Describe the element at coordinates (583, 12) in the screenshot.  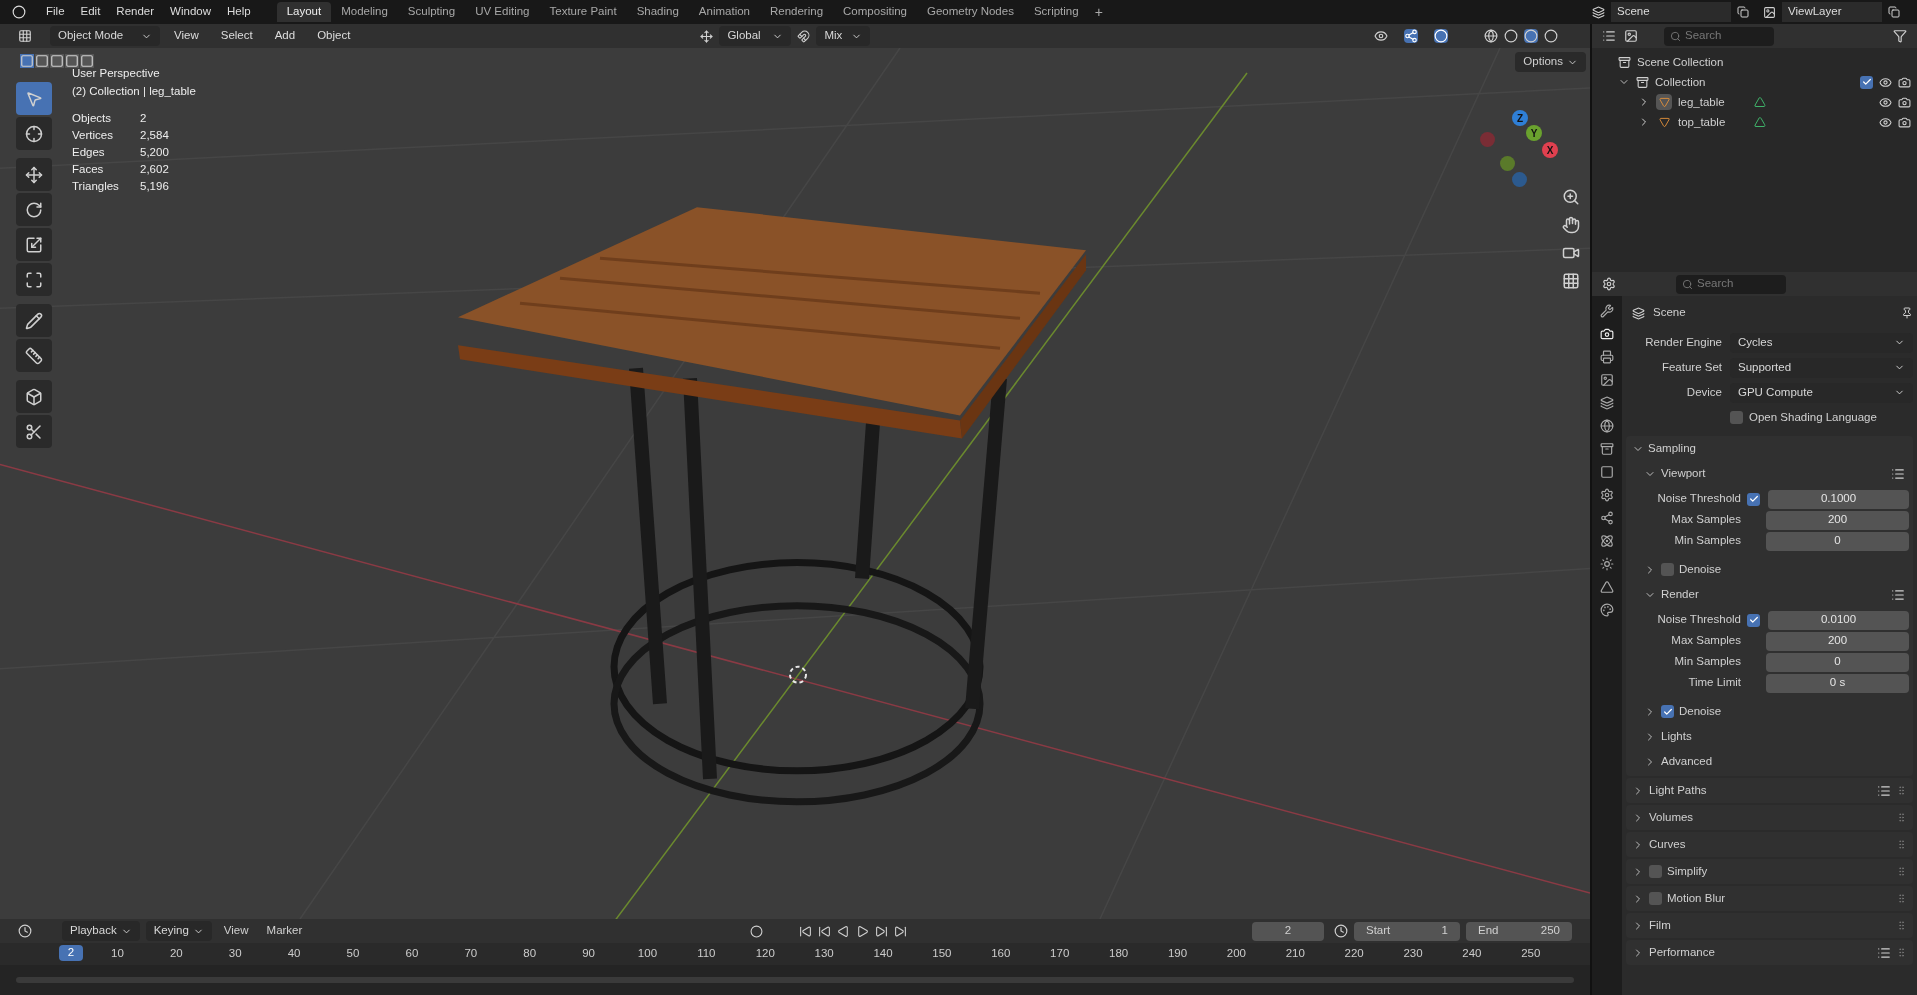
I see `workspace-tab: Texture Paint` at that location.